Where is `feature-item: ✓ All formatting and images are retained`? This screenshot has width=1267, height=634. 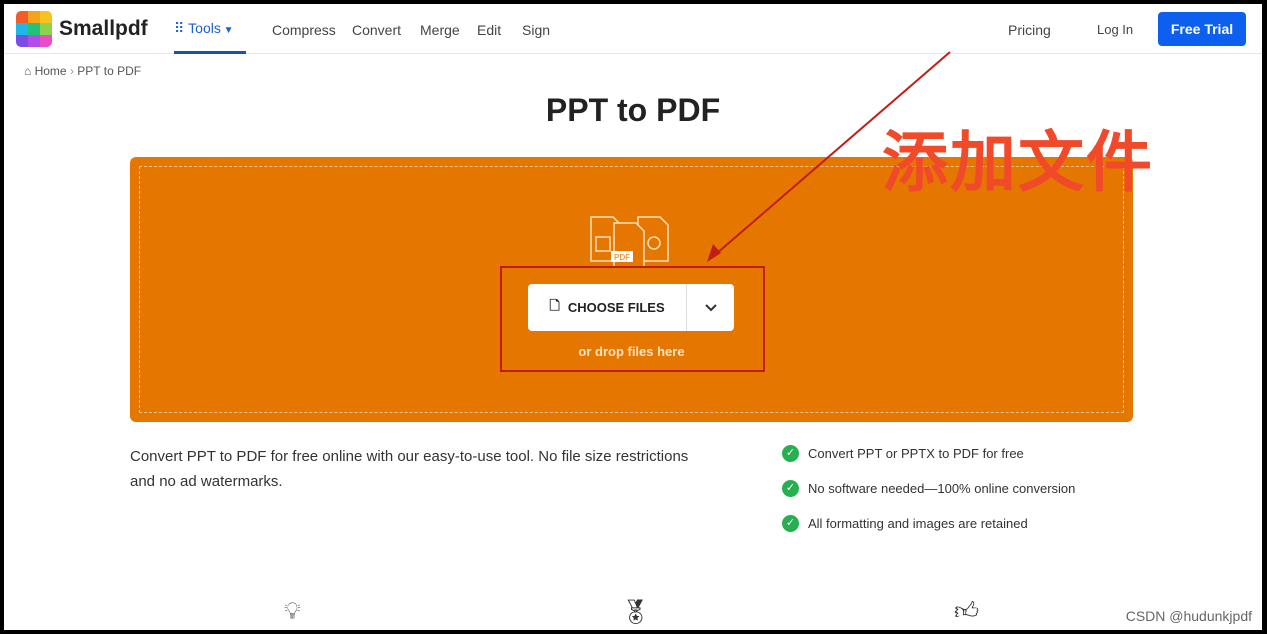 feature-item: ✓ All formatting and images are retained is located at coordinates (905, 523).